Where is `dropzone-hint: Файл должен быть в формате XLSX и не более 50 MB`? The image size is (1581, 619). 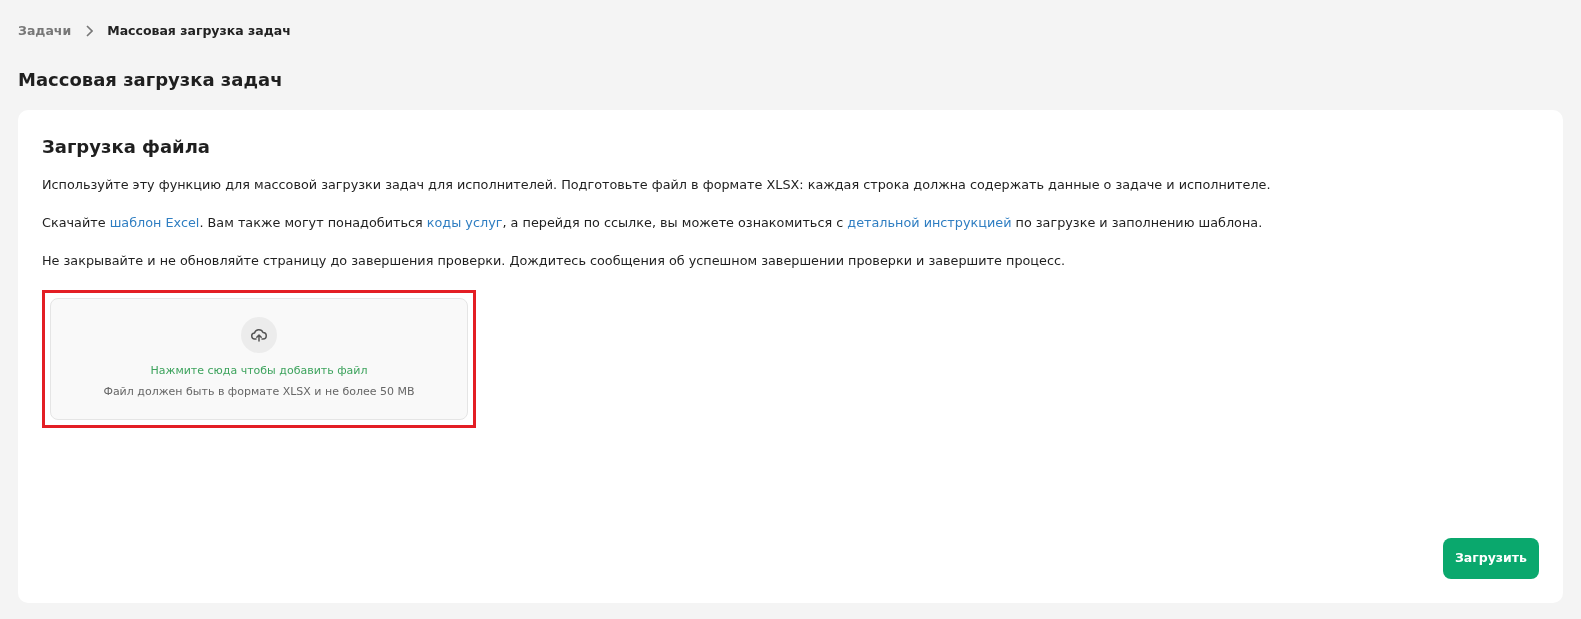
dropzone-hint: Файл должен быть в формате XLSX и не более 50 MB is located at coordinates (259, 391).